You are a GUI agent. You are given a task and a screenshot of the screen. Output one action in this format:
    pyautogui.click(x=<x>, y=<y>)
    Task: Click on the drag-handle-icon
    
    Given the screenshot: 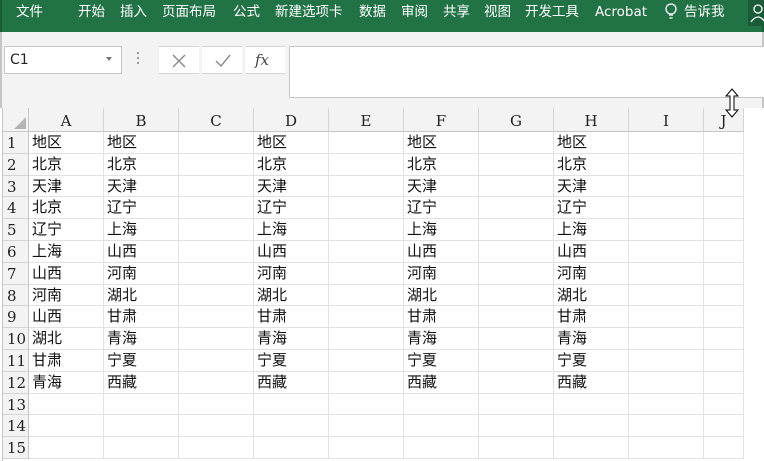 What is the action you would take?
    pyautogui.click(x=138, y=60)
    